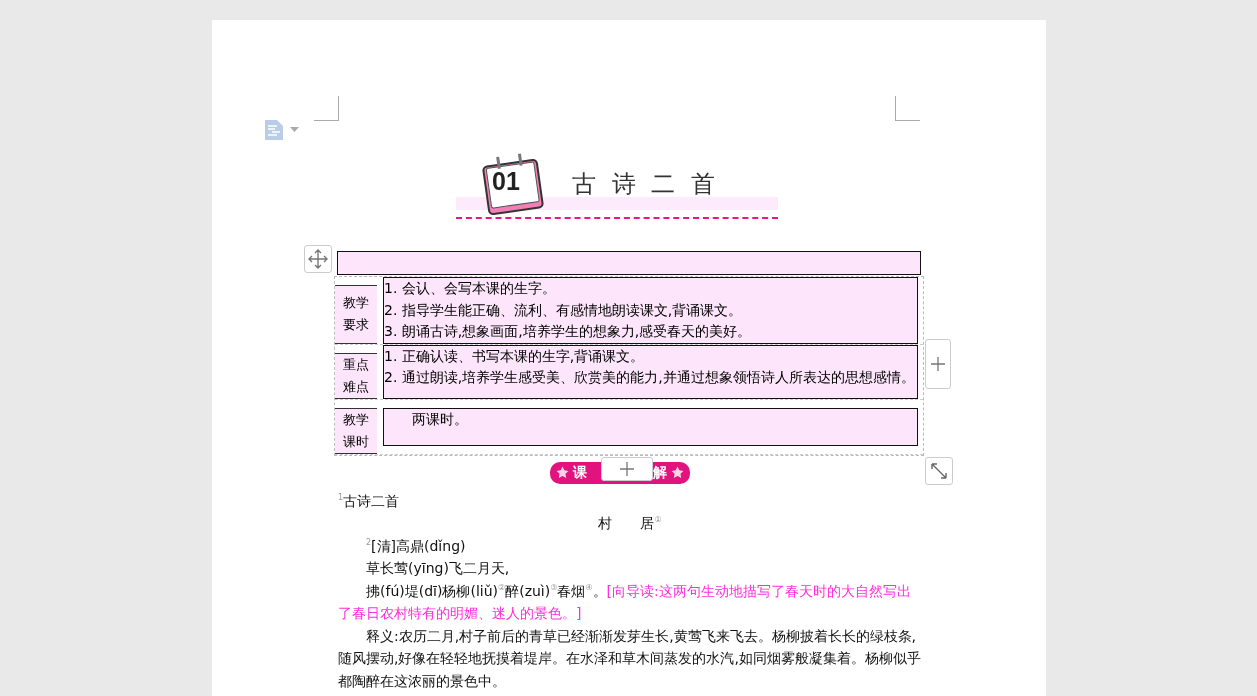 This screenshot has width=1257, height=696. What do you see at coordinates (630, 658) in the screenshot?
I see `text-paragraph: 释义:农历二月,村子前后的青草已经渐渐发芽生长,黄莺飞来飞去。杨柳披着长长的绿枝条,随风摆动,好像在轻轻地抚摸着堤岸。在水泽和草木间蒸发的水汽,如同烟雾般凝集着。杨柳似乎都陶醉在这浓丽的景色中。` at bounding box center [630, 658].